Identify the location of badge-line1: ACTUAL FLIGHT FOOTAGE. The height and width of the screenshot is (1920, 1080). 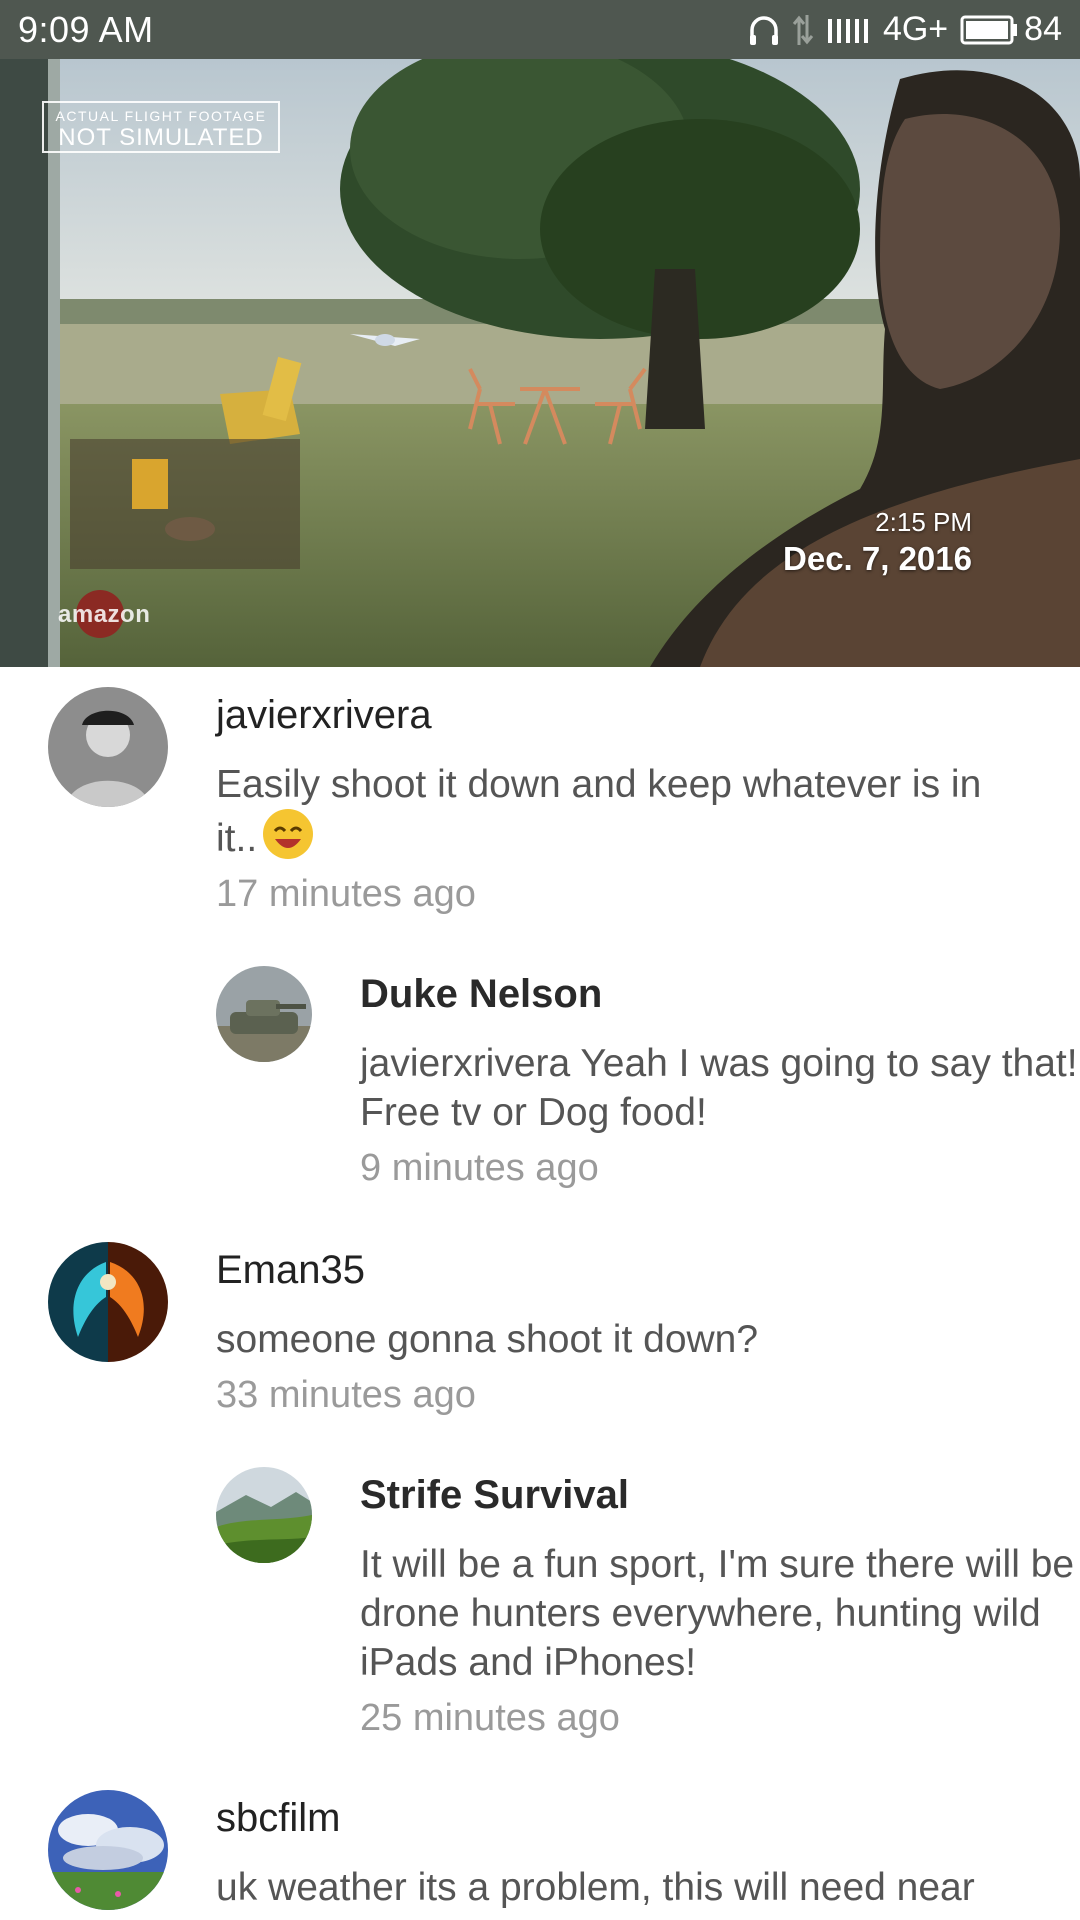
(161, 116).